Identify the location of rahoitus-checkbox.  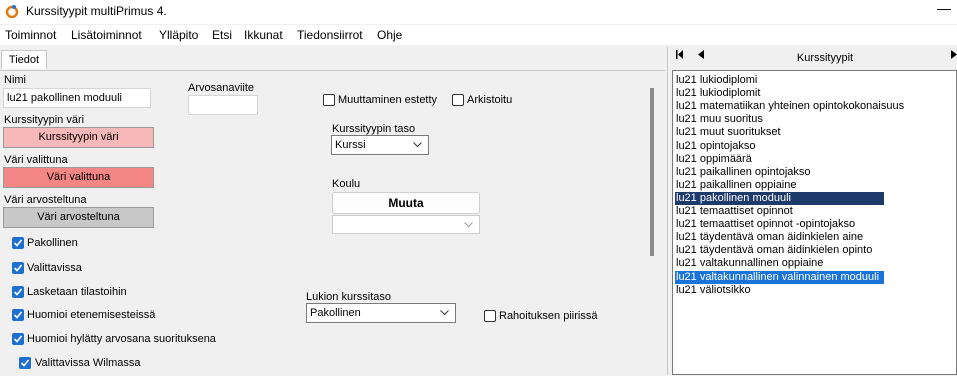
(490, 316).